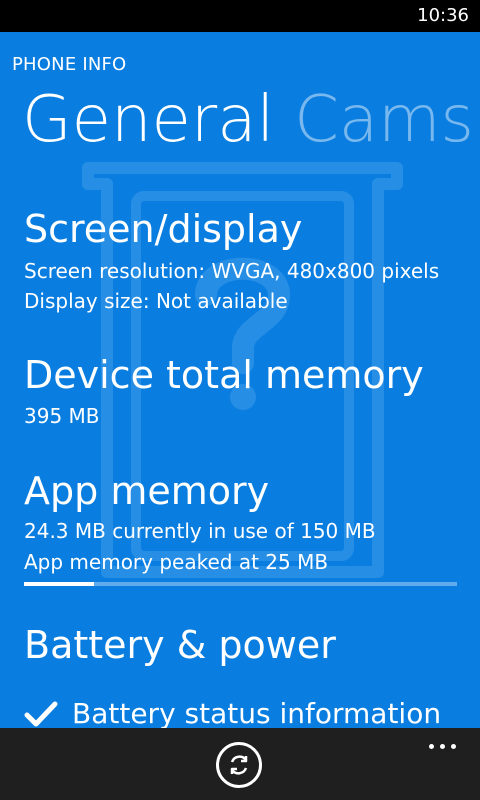 This screenshot has width=480, height=800. What do you see at coordinates (69, 64) in the screenshot?
I see `app-title: PHONE INFO` at bounding box center [69, 64].